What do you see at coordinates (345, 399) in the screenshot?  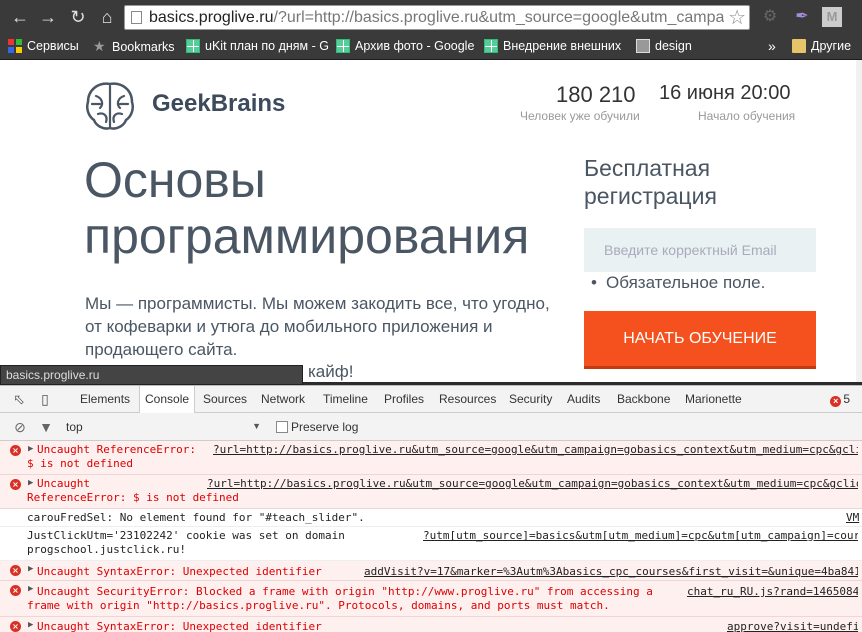 I see `tab-timeline: Timeline` at bounding box center [345, 399].